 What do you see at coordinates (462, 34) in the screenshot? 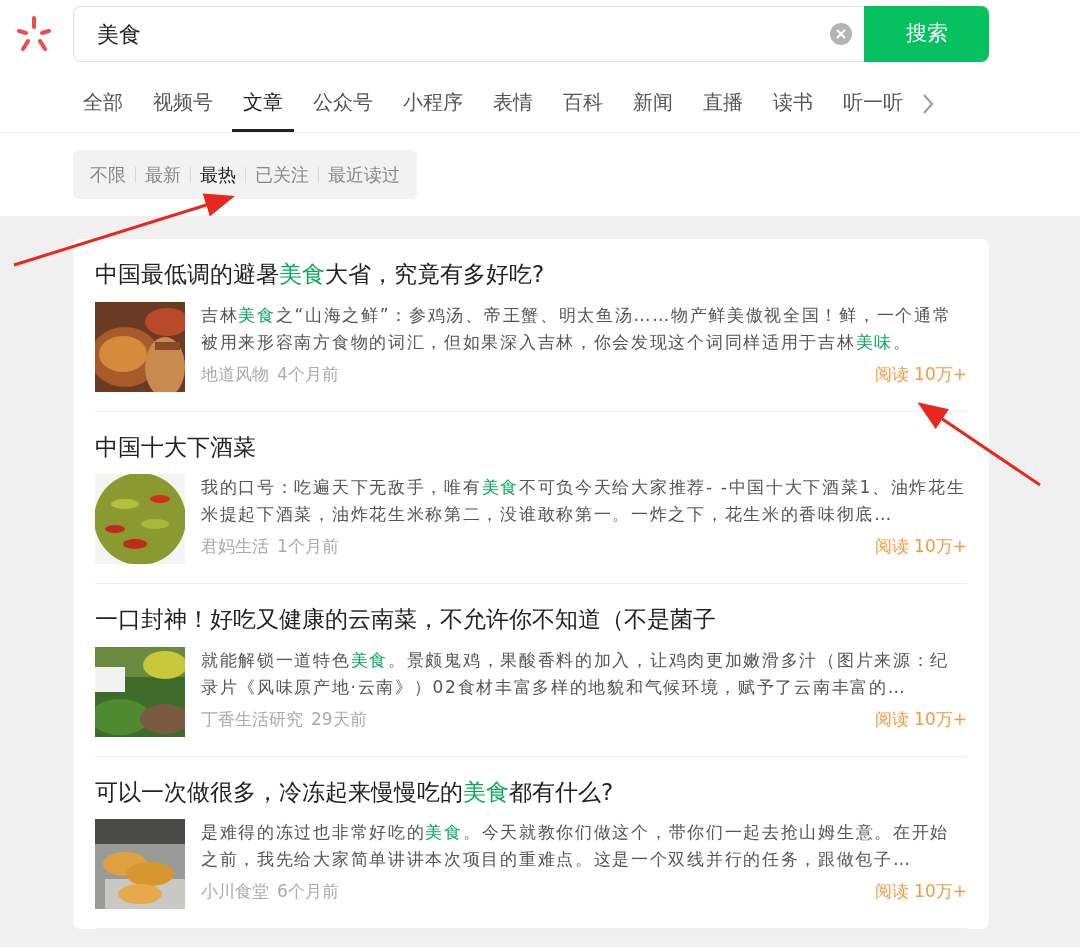
I see `search-input: 美食` at bounding box center [462, 34].